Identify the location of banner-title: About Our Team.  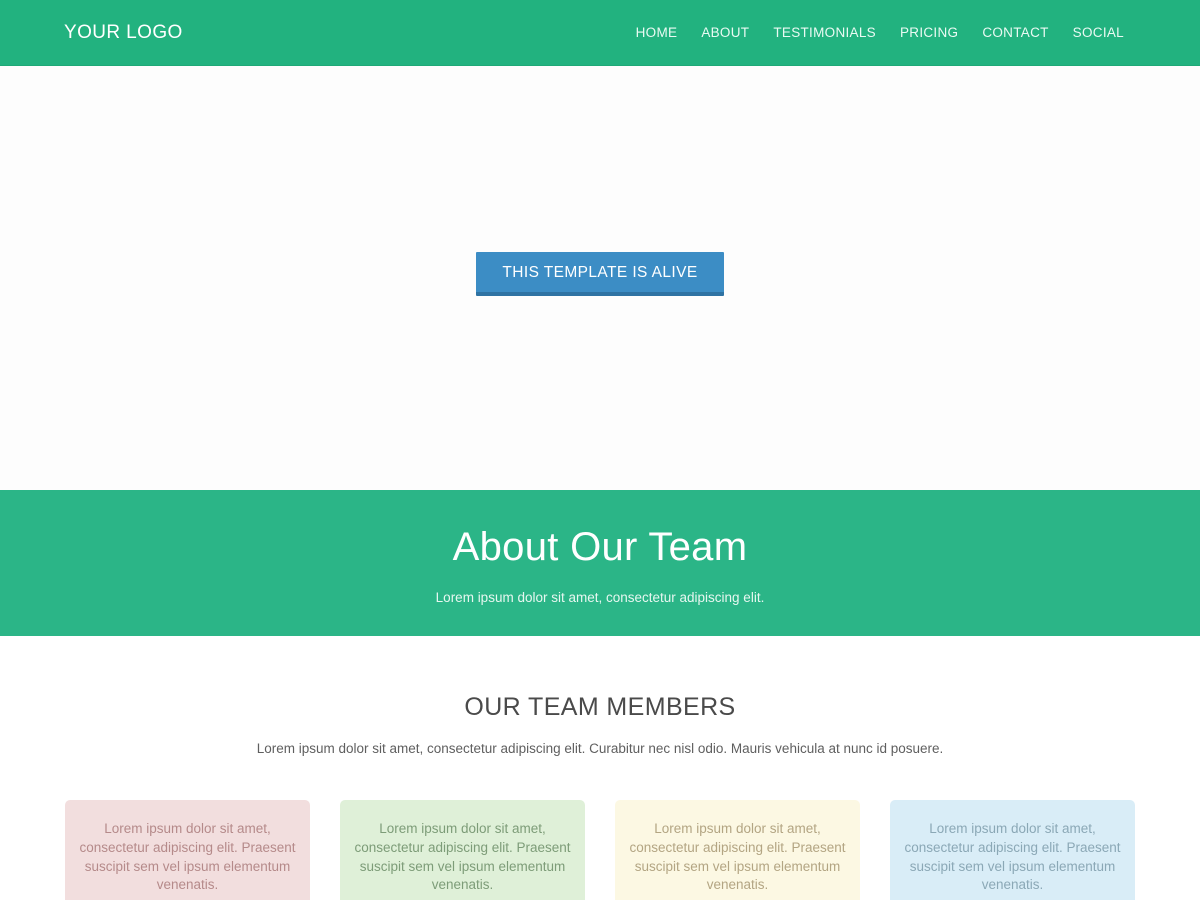
(600, 547).